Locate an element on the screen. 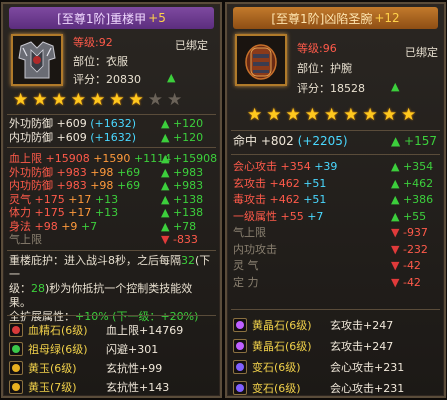  ext-stat-row: 定 力 ▼ -42 is located at coordinates (335, 283).